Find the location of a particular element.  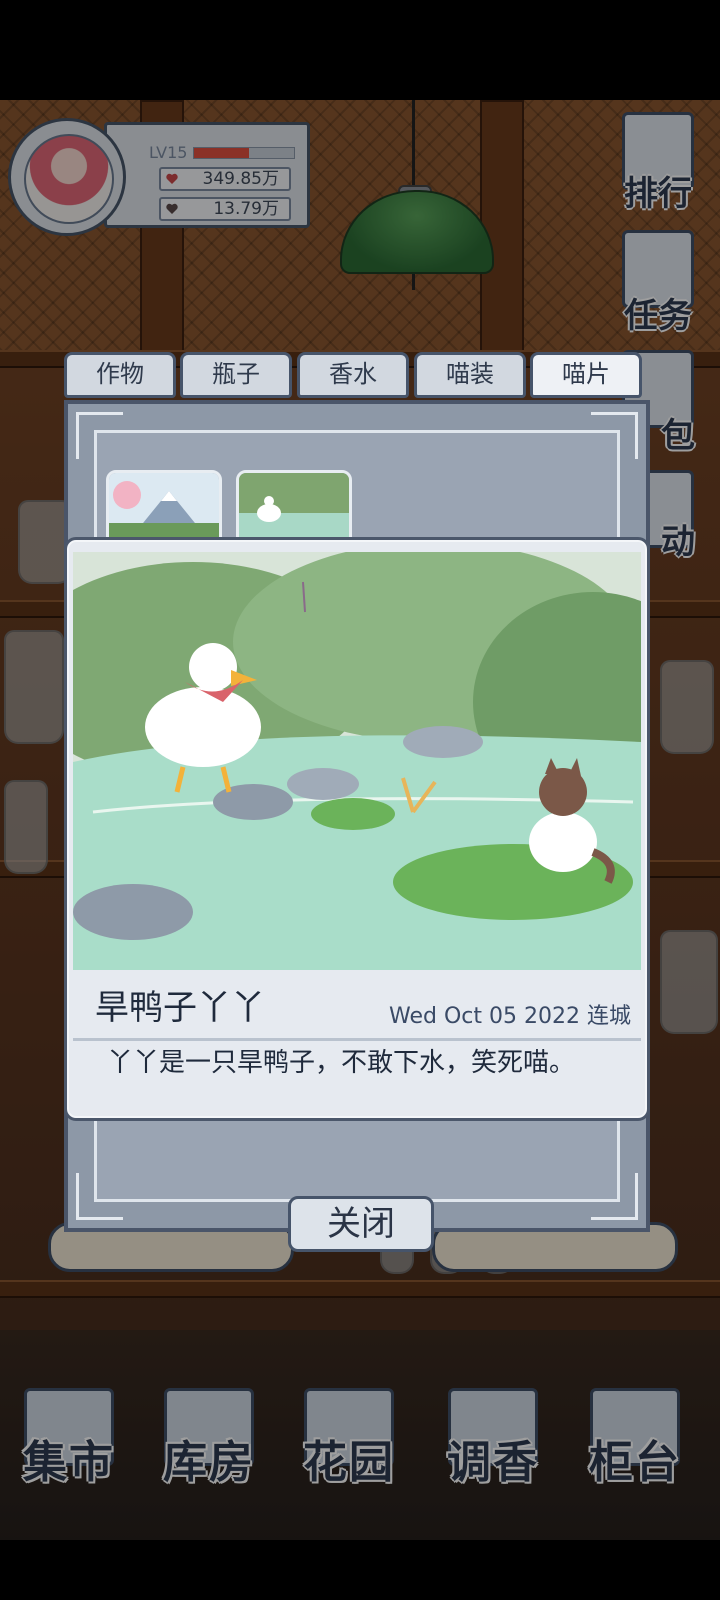

tab-cat-outfits: 喵装 is located at coordinates (470, 375).